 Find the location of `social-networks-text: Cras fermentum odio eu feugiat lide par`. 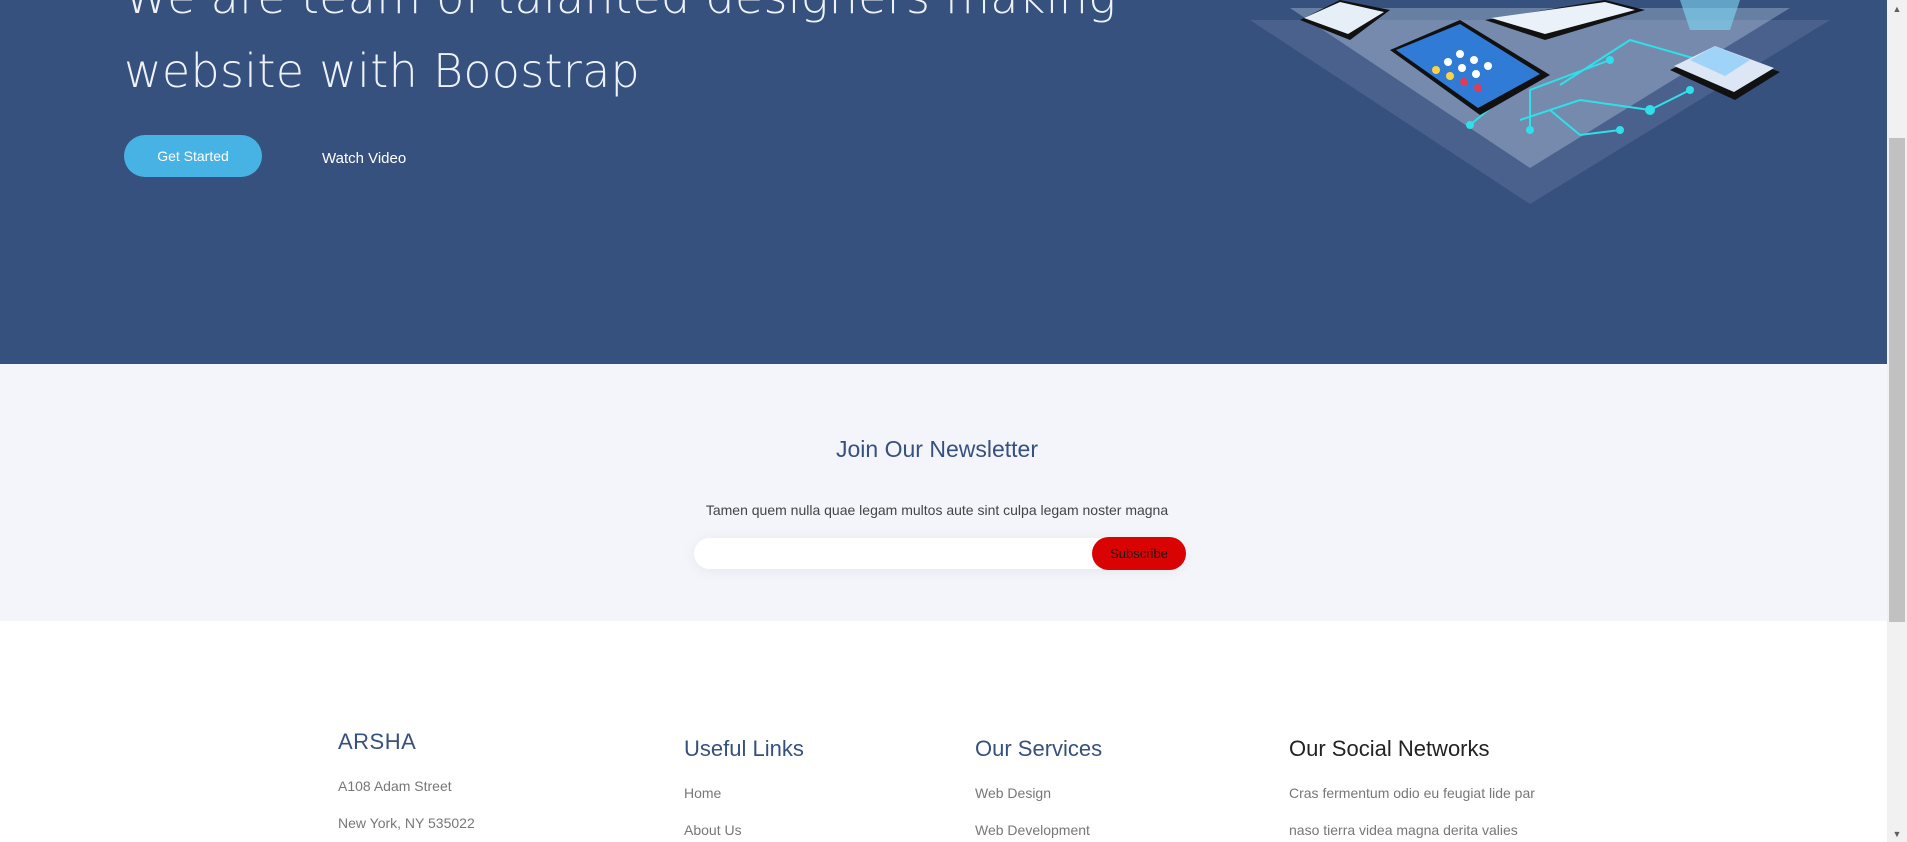

social-networks-text: Cras fermentum odio eu feugiat lide par is located at coordinates (1412, 793).